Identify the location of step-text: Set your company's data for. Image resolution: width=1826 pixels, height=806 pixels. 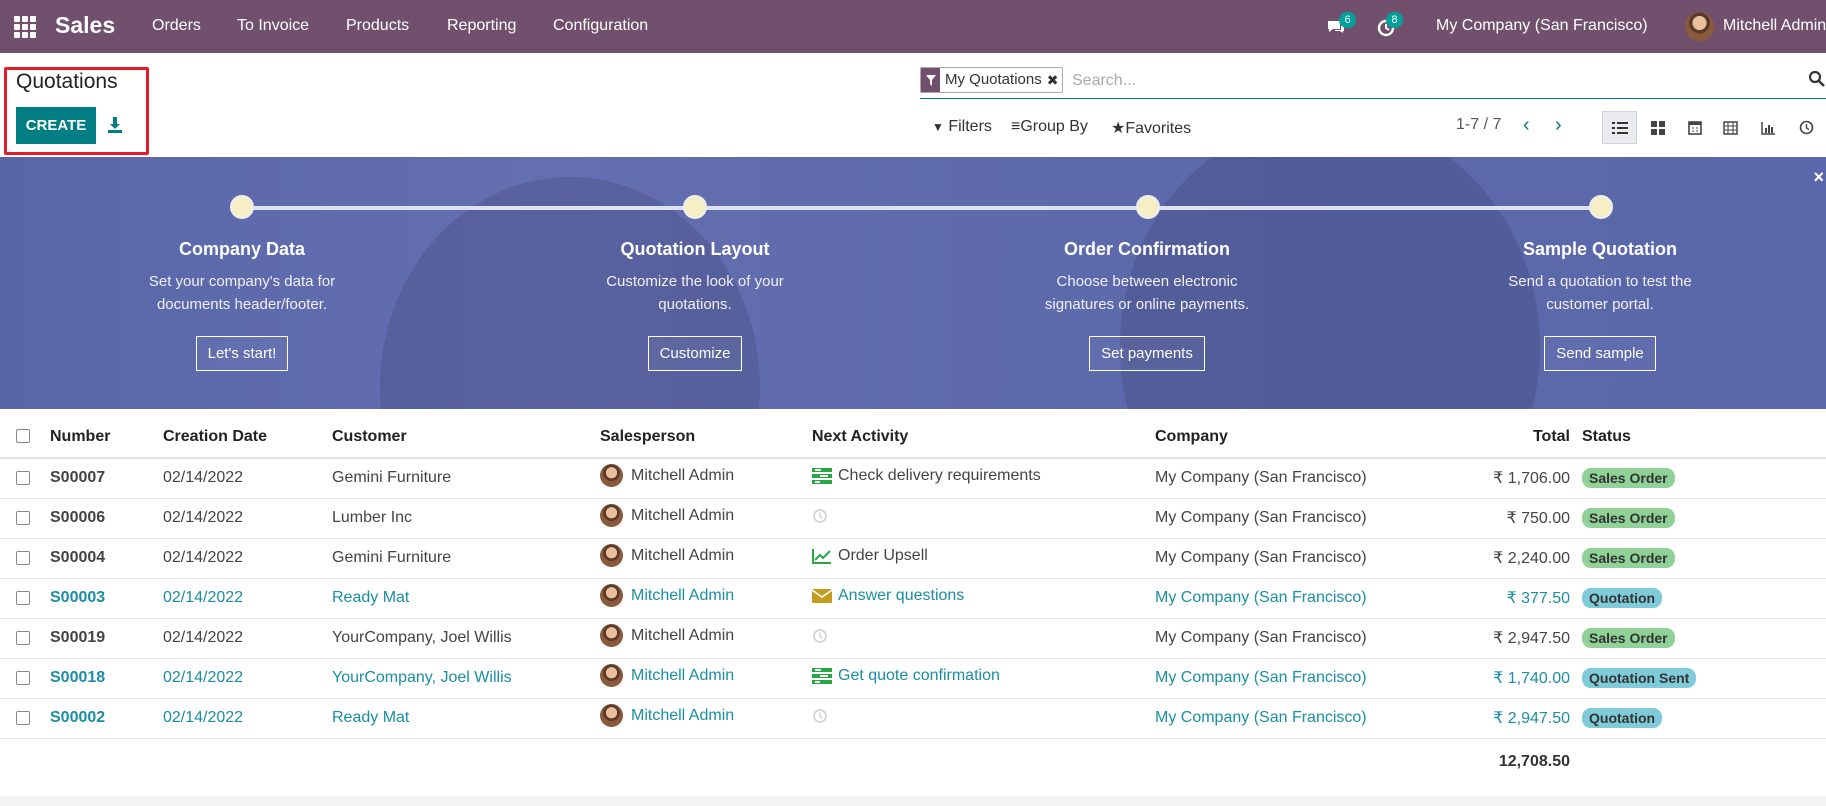
(242, 281).